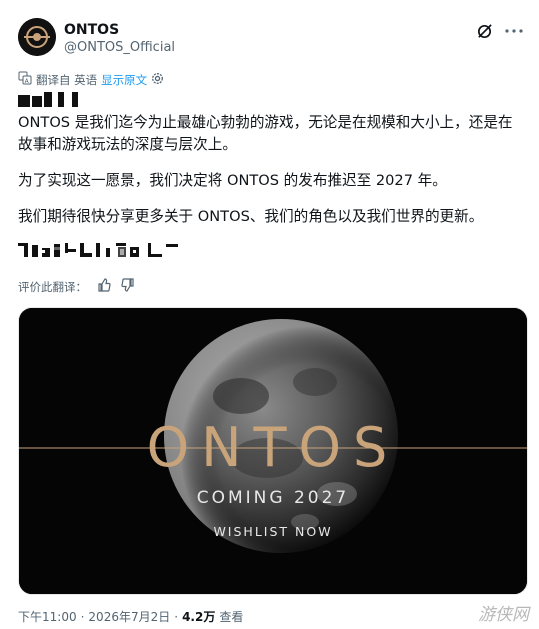 Image resolution: width=539 pixels, height=629 pixels. Describe the element at coordinates (231, 617) in the screenshot. I see `views-label: 查看` at that location.